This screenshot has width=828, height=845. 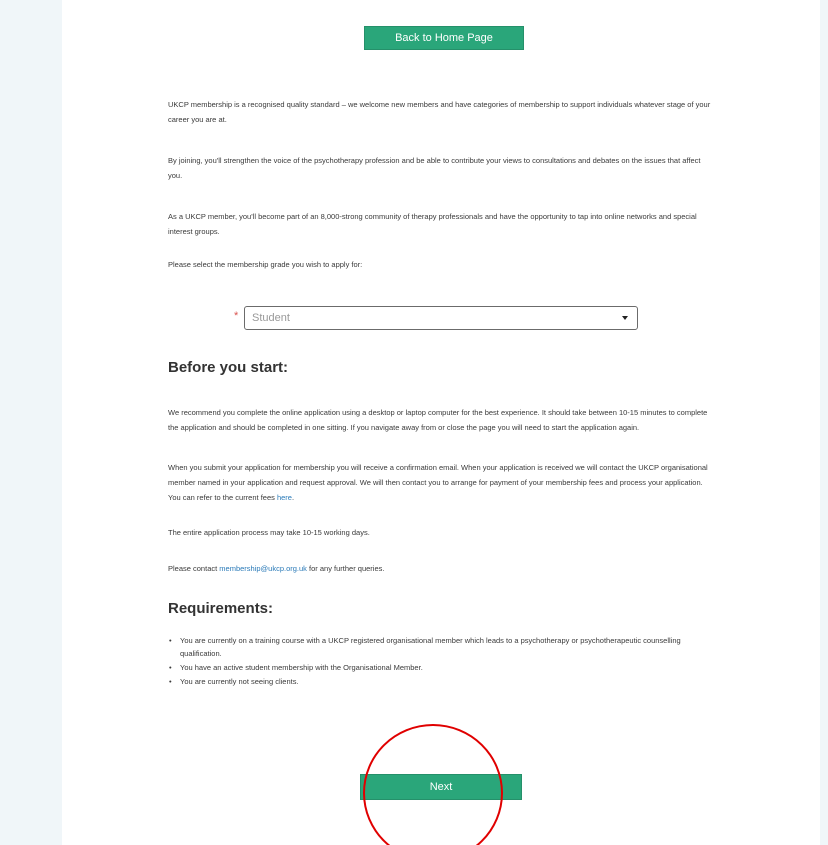 What do you see at coordinates (239, 681) in the screenshot?
I see `requirement-text: You are currently not seeing clients.` at bounding box center [239, 681].